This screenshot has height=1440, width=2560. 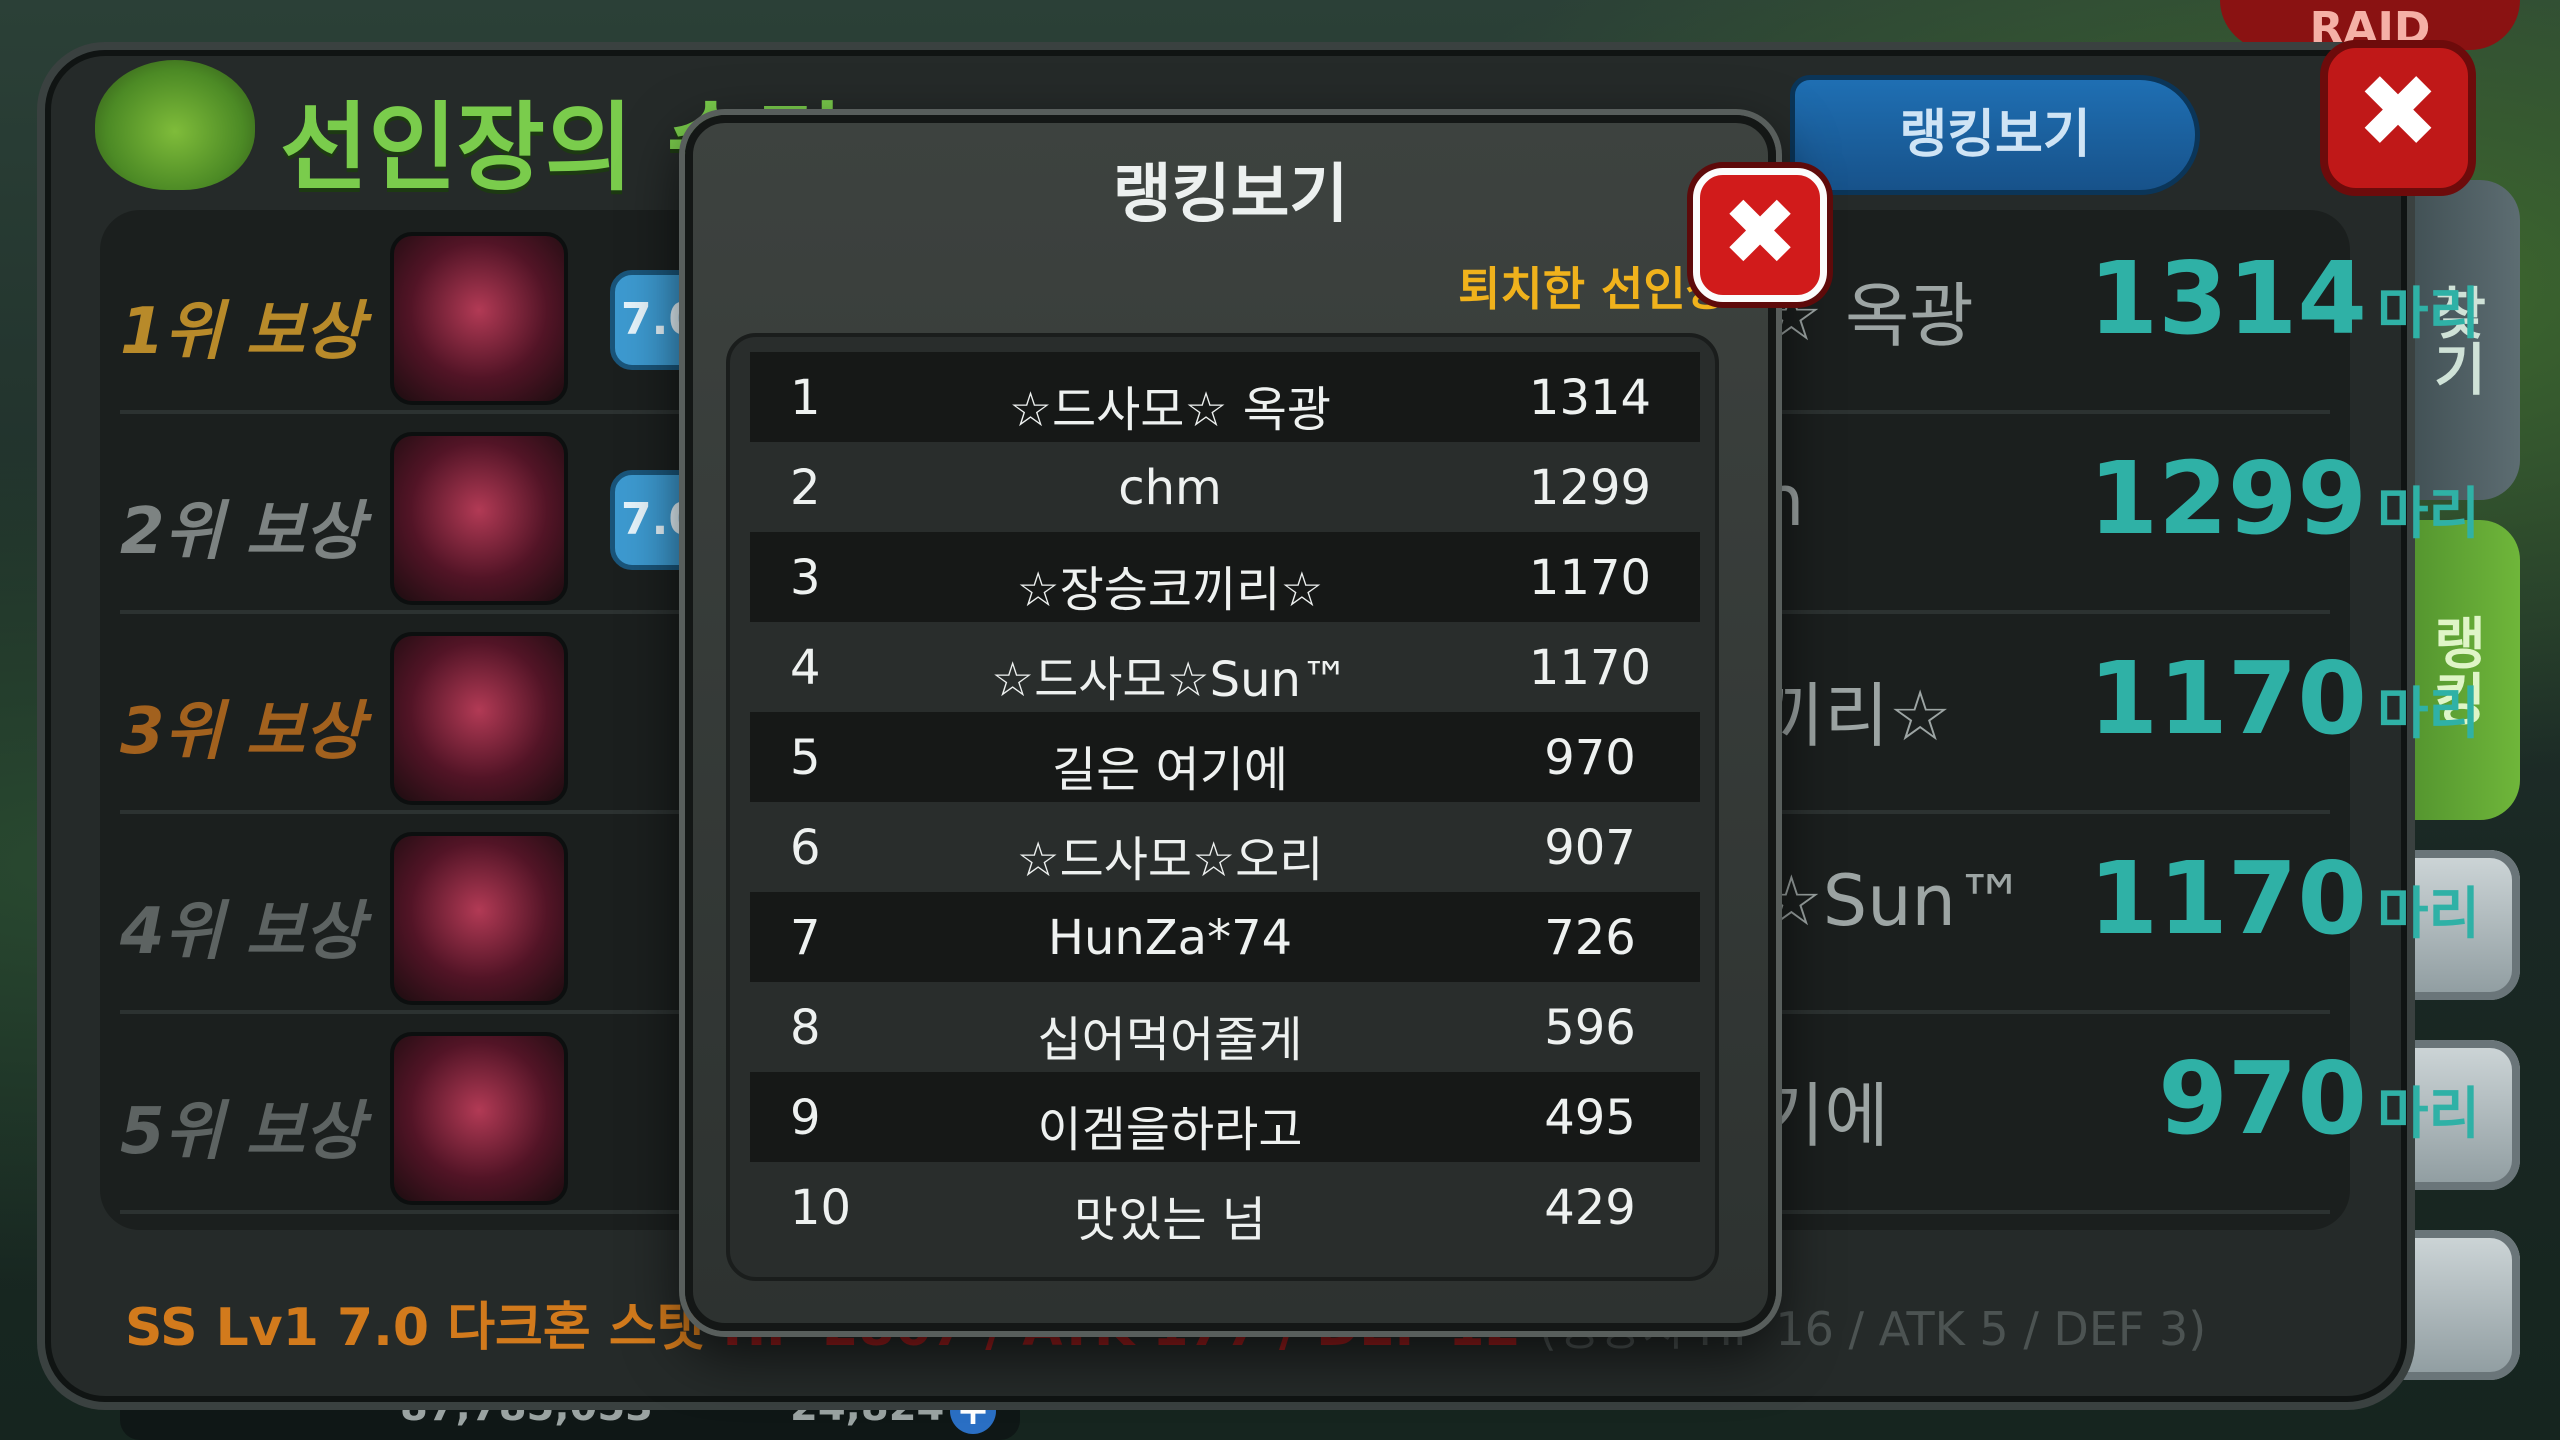 I want to click on ranking-table-row: 3 ☆장승코끼리☆ 1170, so click(x=1225, y=577).